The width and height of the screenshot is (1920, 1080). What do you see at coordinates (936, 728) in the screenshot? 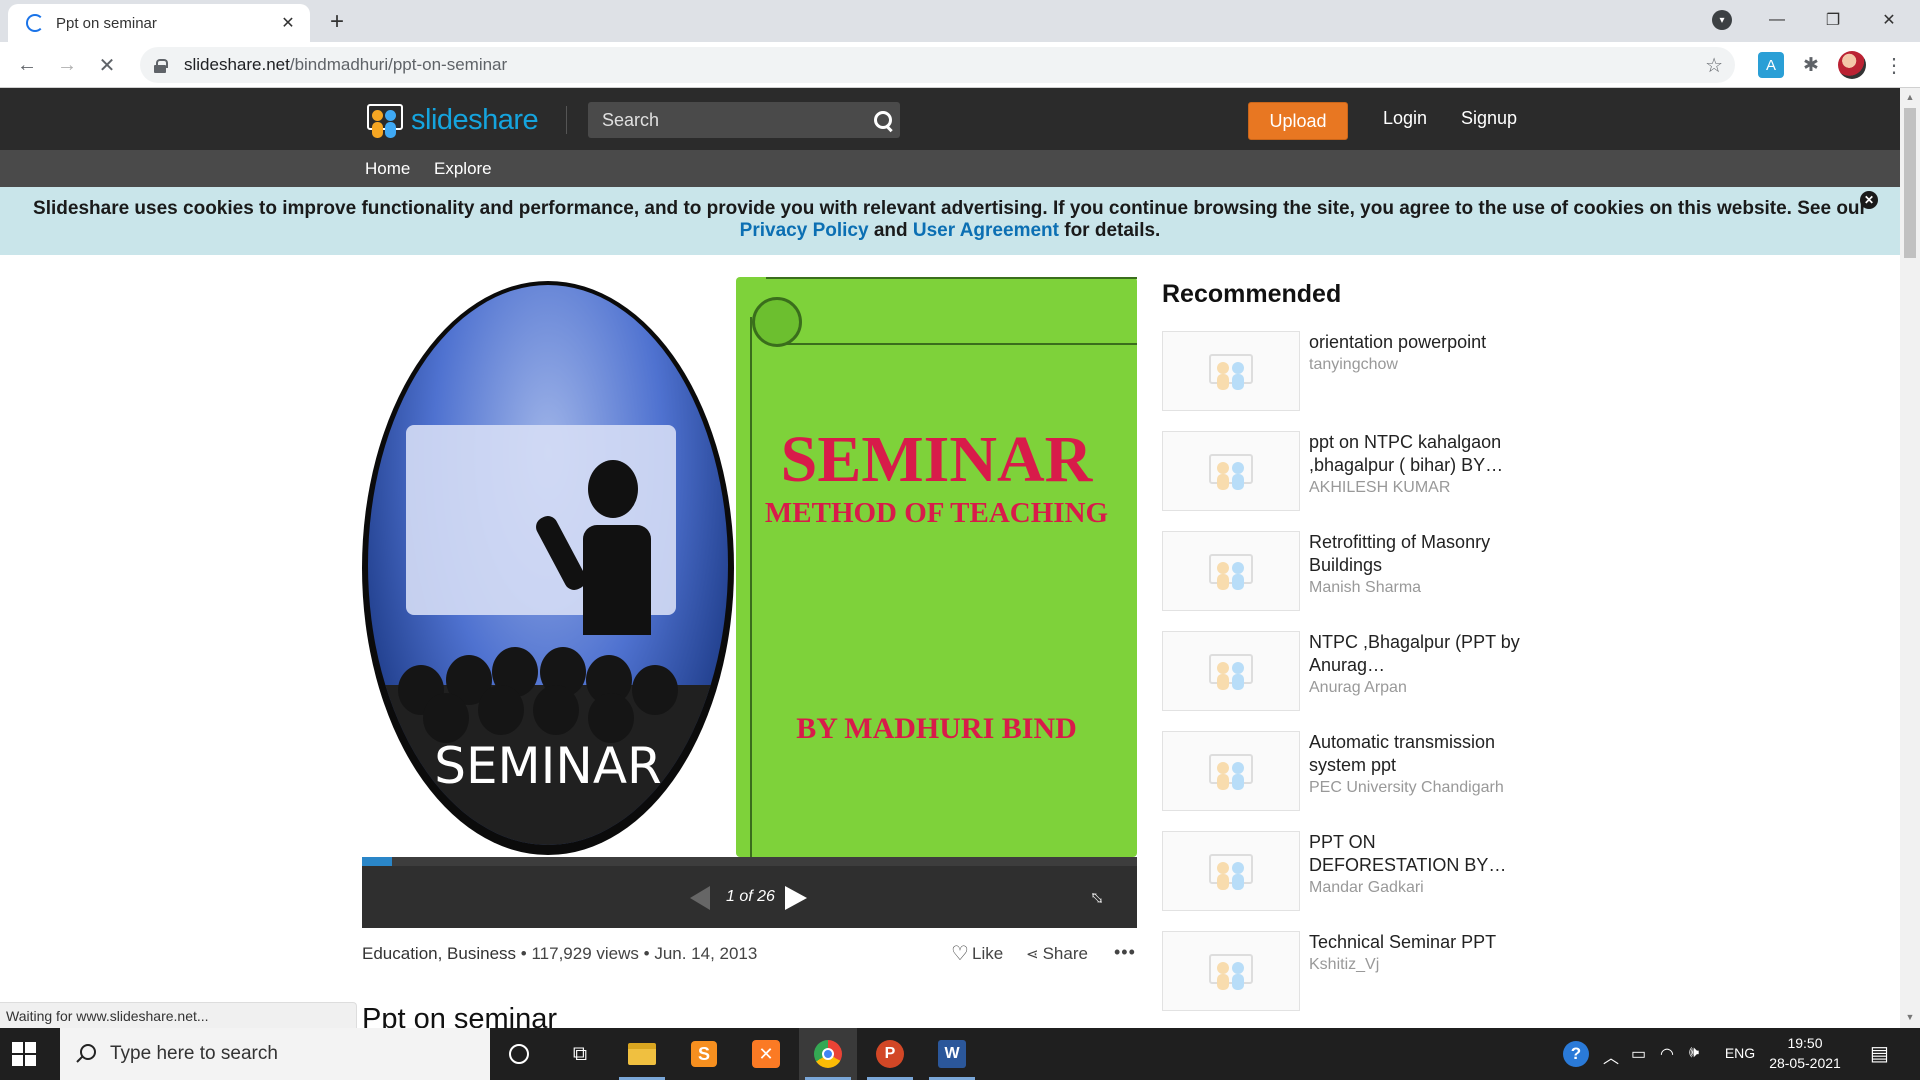
I see `slide-author: BY MADHURI BIND` at bounding box center [936, 728].